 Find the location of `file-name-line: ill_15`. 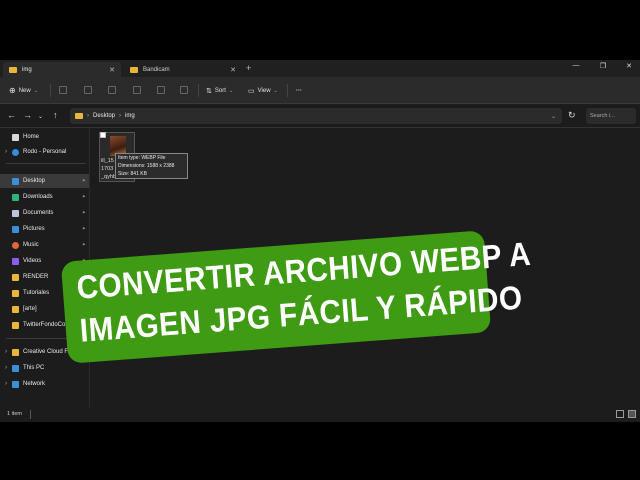

file-name-line: ill_15 is located at coordinates (107, 161).